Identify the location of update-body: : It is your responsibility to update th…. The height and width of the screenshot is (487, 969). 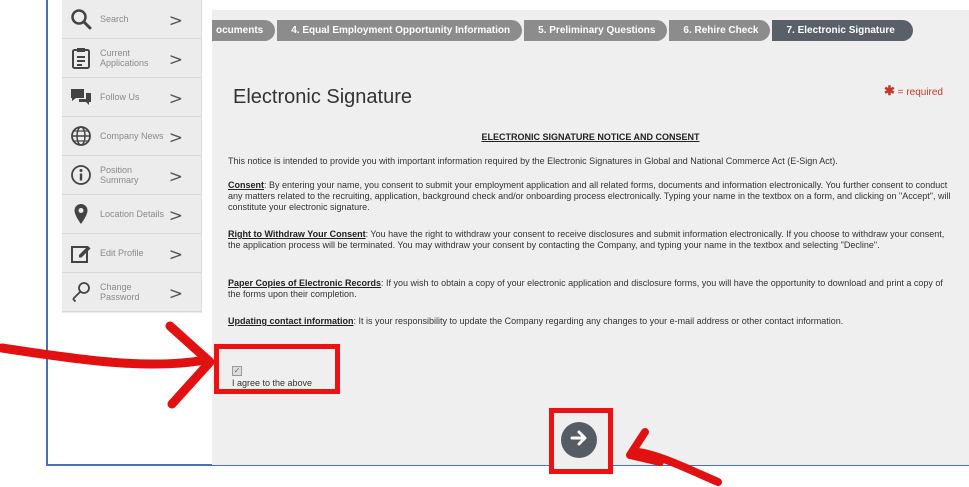
(598, 321).